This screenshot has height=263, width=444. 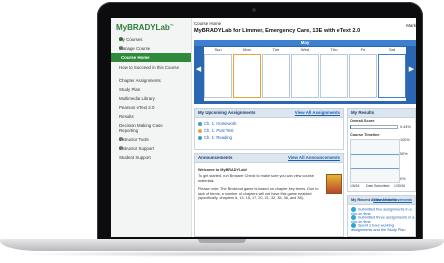 I want to click on assignment-item: Ch. 1: Homework, so click(x=217, y=123).